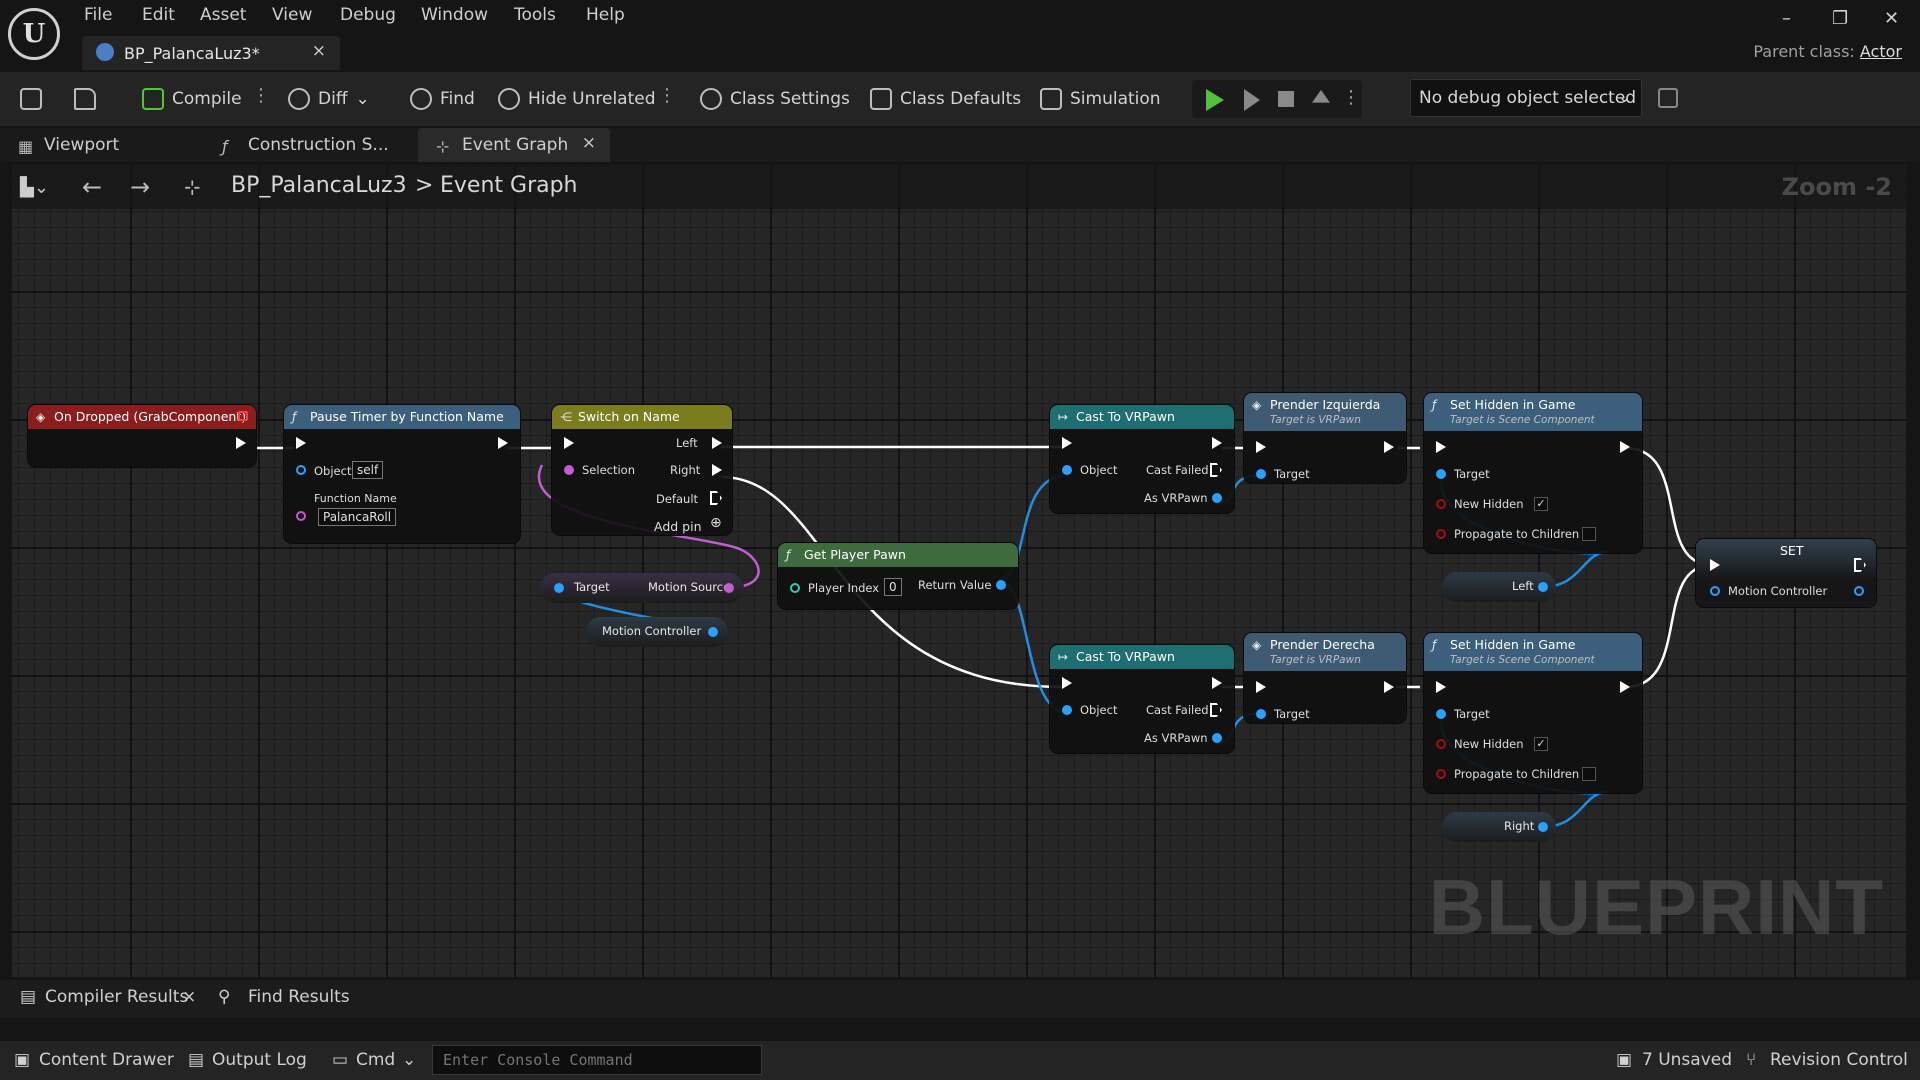  Describe the element at coordinates (657, 632) in the screenshot. I see `node-motion-controller-var: Motion Controller` at that location.